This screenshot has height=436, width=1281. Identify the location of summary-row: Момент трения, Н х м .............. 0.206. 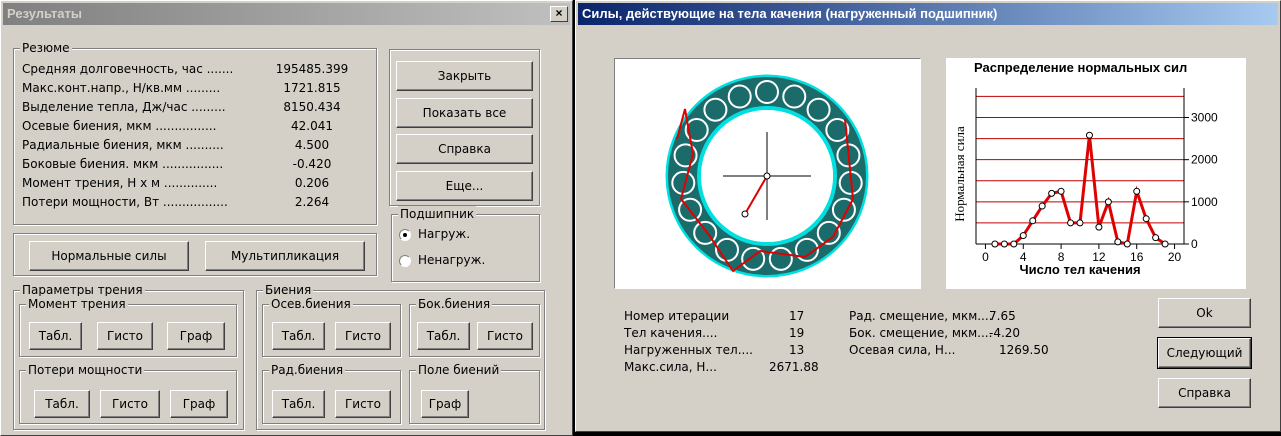
(194, 184).